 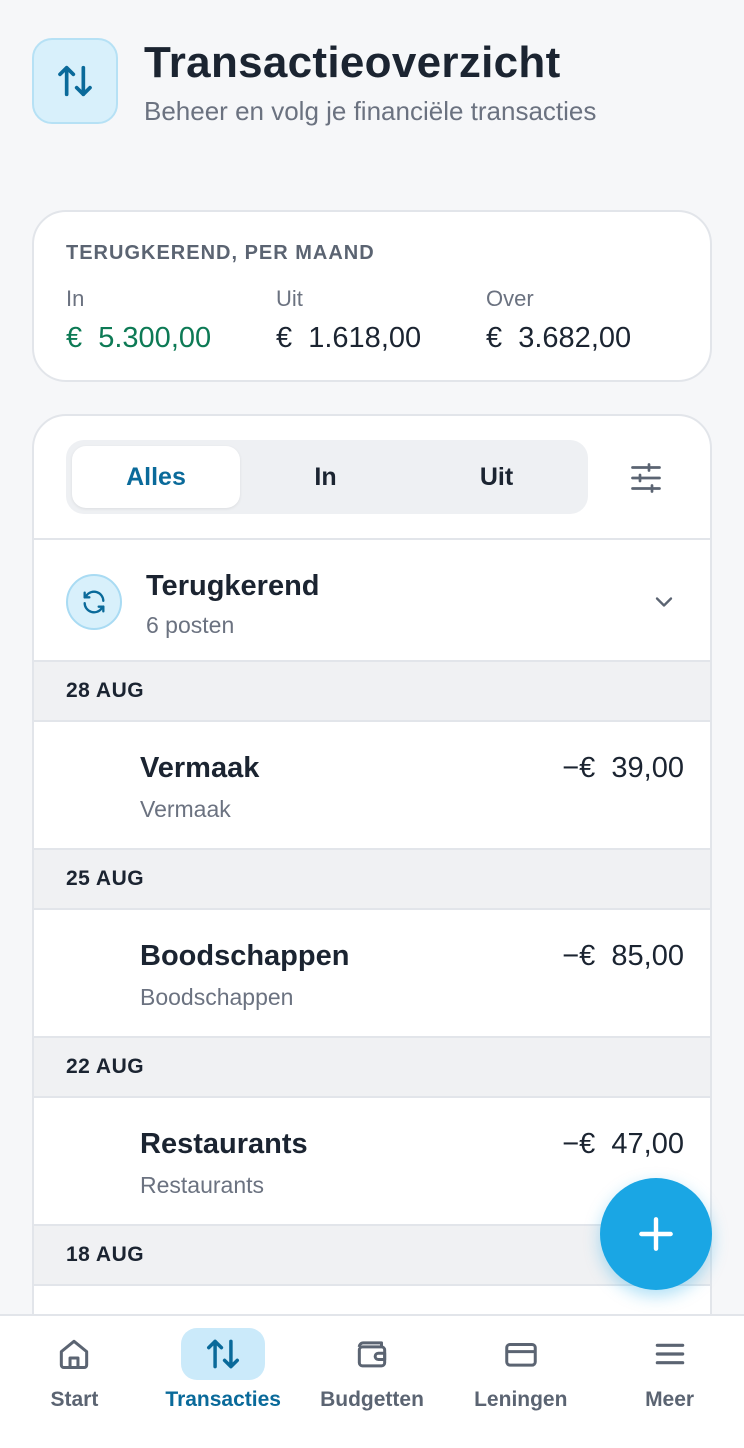 What do you see at coordinates (623, 1144) in the screenshot?
I see `transaction-amount: −€ 47,00` at bounding box center [623, 1144].